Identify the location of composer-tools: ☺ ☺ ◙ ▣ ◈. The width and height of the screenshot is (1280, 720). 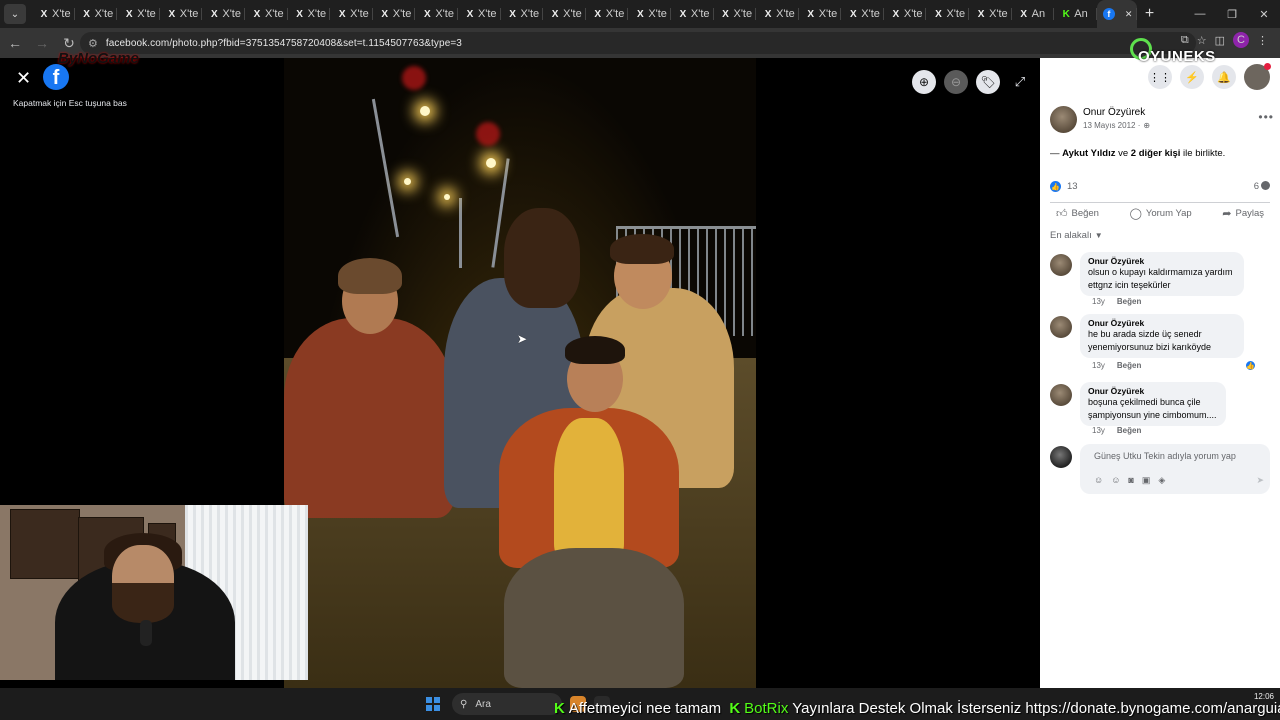
(1129, 480).